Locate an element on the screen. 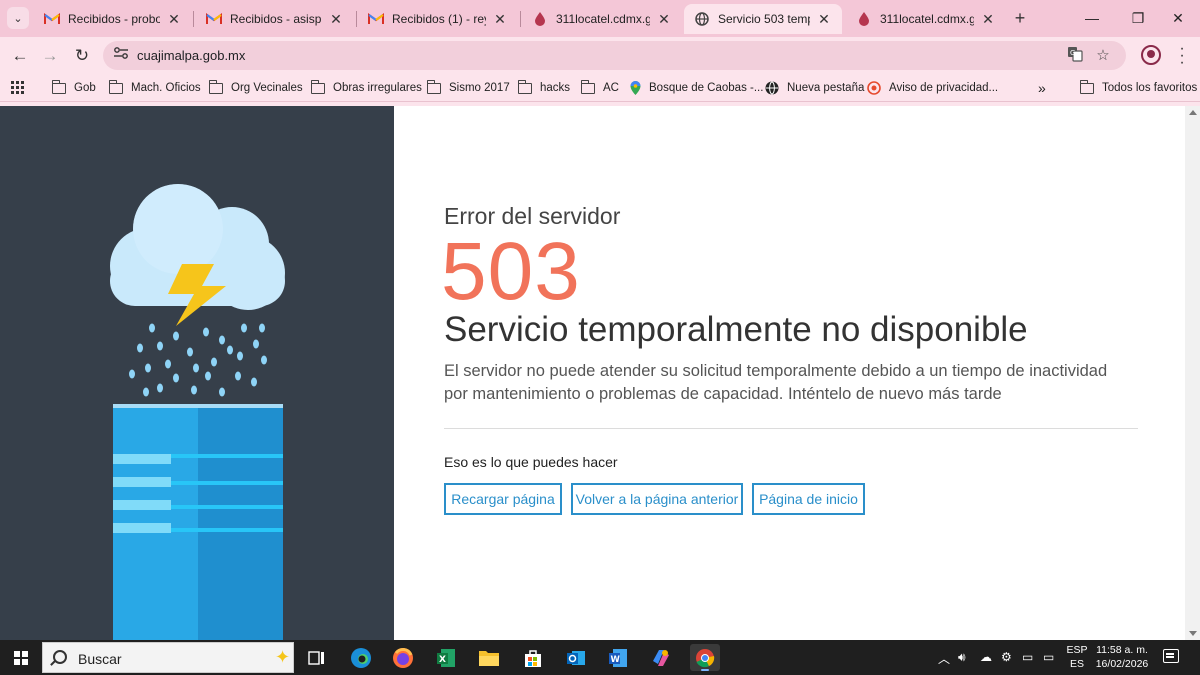  restore-button: ❐ is located at coordinates (1138, 18).